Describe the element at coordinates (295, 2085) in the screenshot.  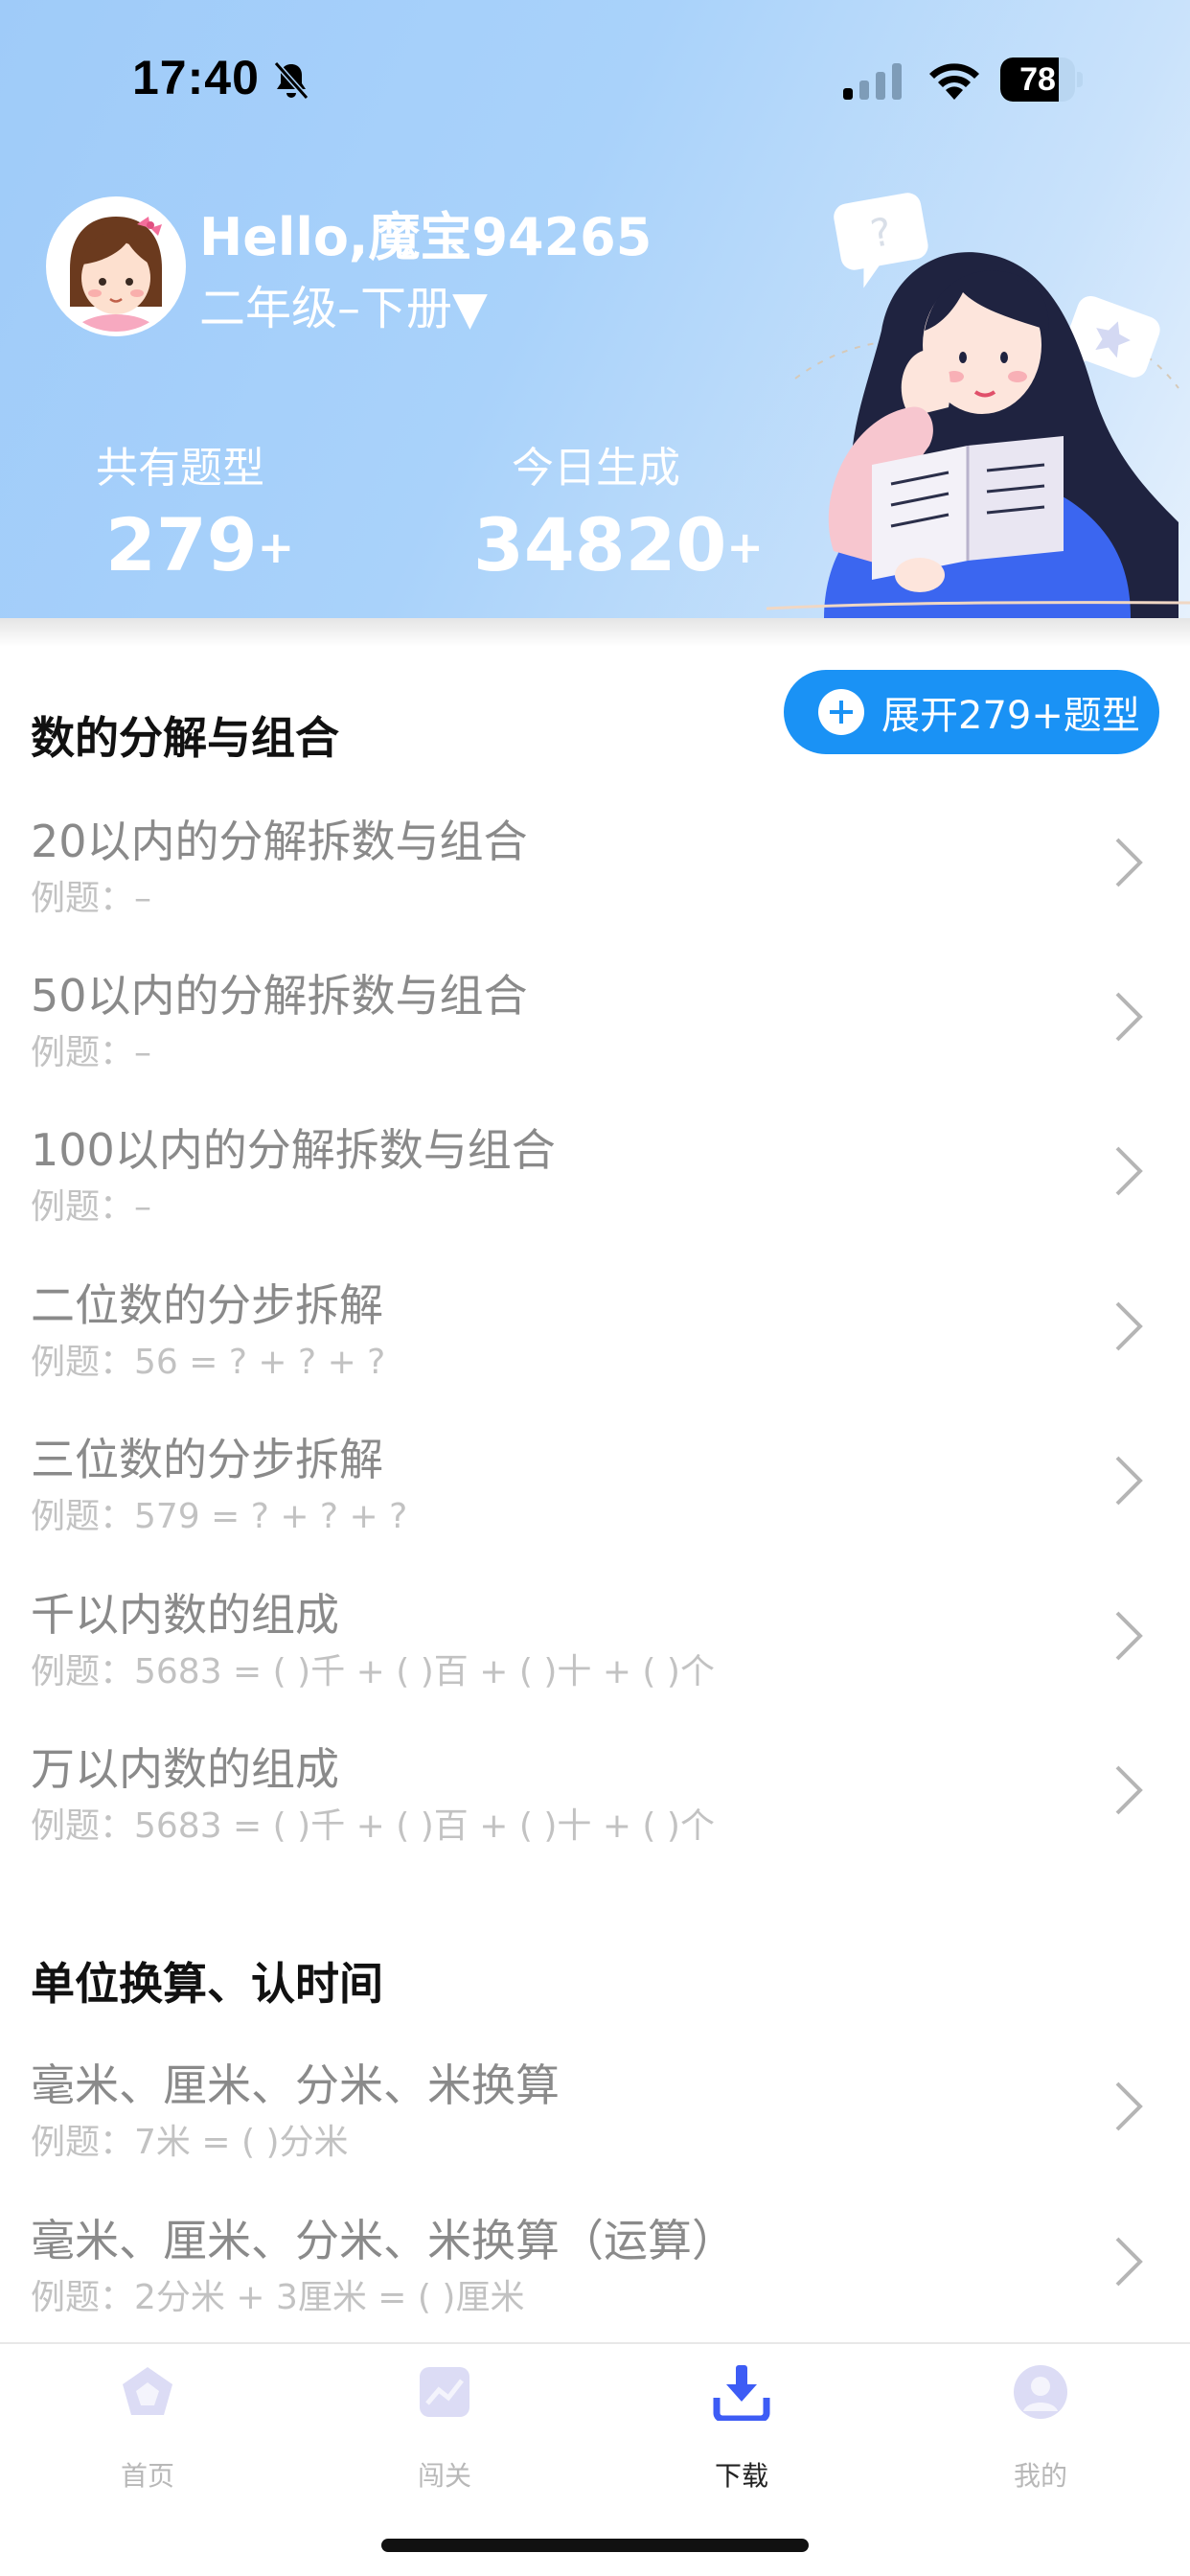
I see `item-title: 毫米、厘米、分米、米换算` at that location.